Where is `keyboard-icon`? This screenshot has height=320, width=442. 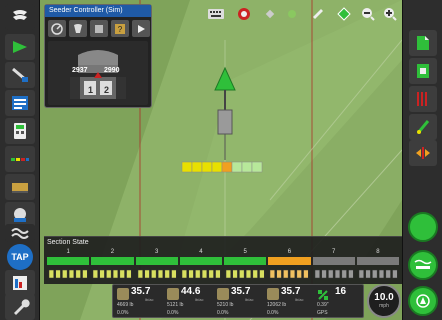 keyboard-icon is located at coordinates (216, 14).